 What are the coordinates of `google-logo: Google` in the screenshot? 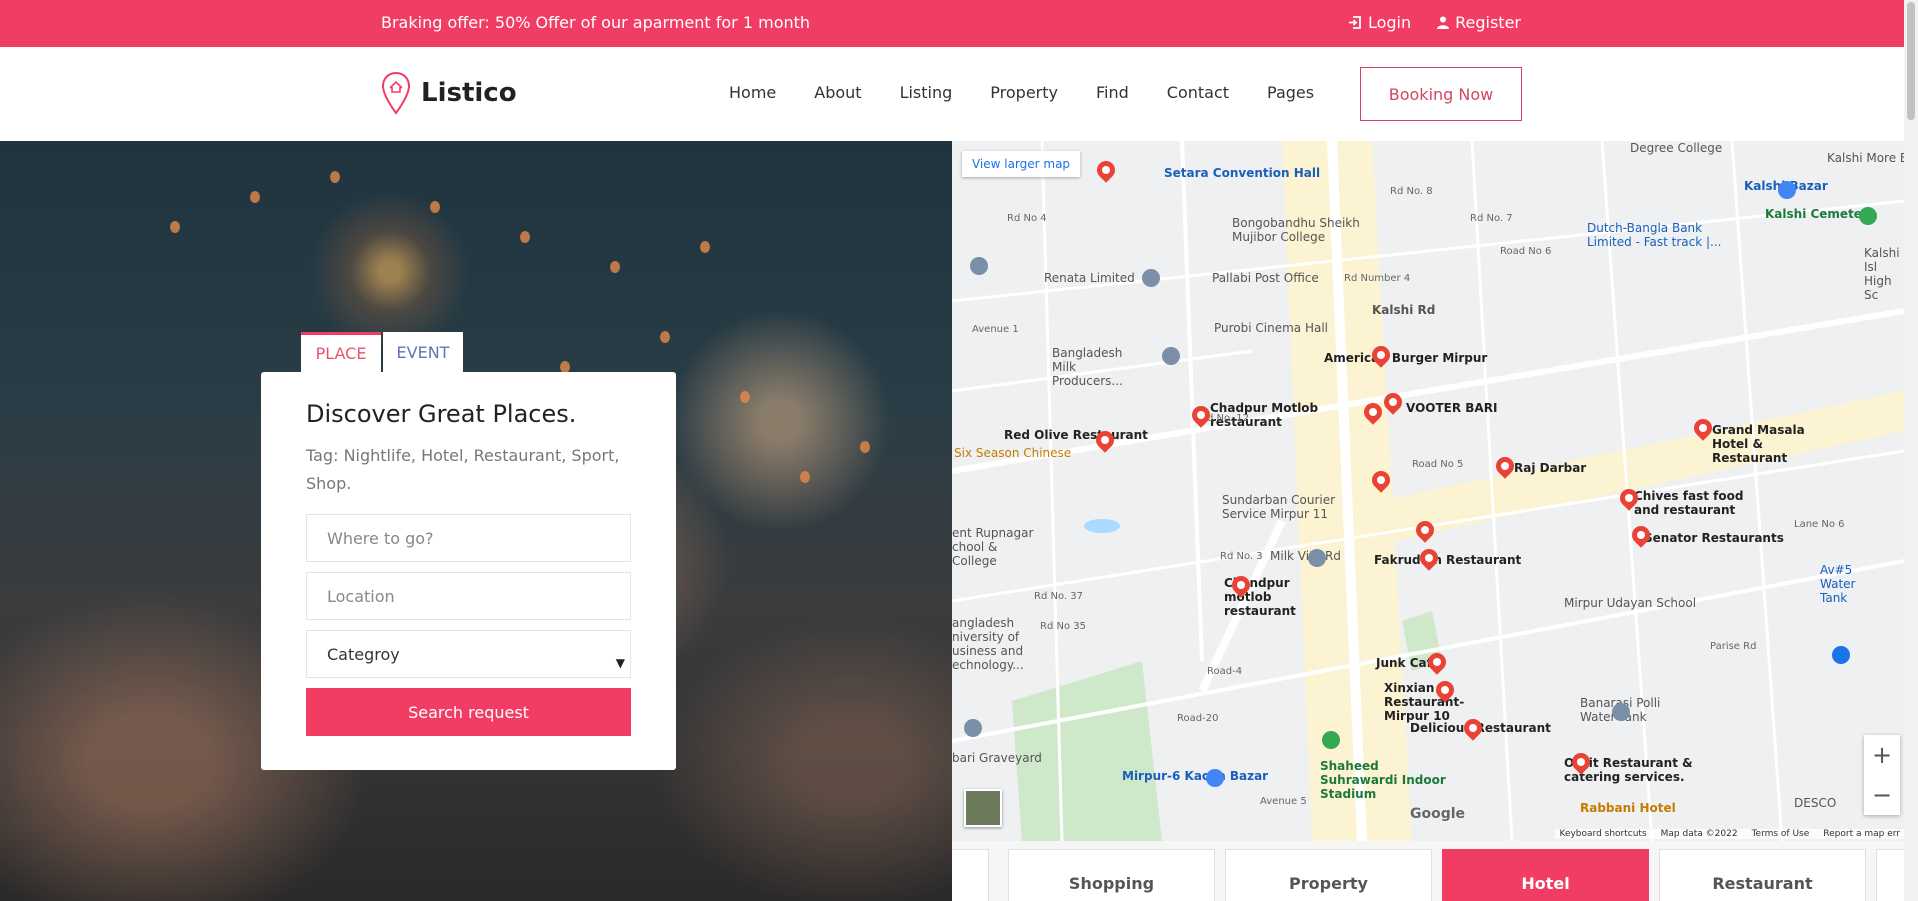 It's located at (1438, 814).